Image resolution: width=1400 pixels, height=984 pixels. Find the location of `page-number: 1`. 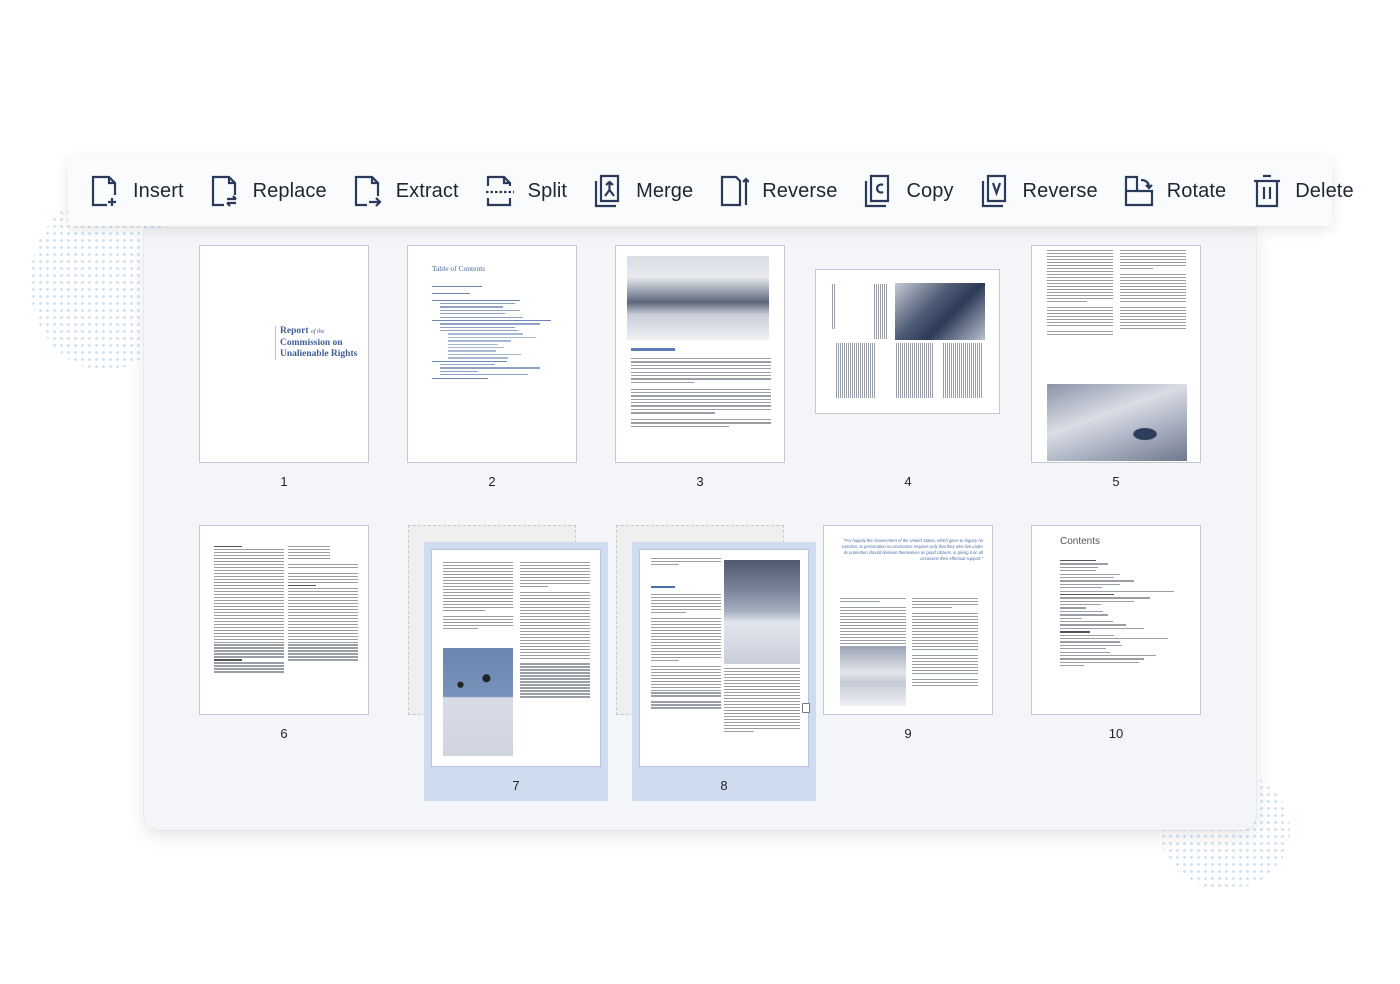

page-number: 1 is located at coordinates (284, 481).